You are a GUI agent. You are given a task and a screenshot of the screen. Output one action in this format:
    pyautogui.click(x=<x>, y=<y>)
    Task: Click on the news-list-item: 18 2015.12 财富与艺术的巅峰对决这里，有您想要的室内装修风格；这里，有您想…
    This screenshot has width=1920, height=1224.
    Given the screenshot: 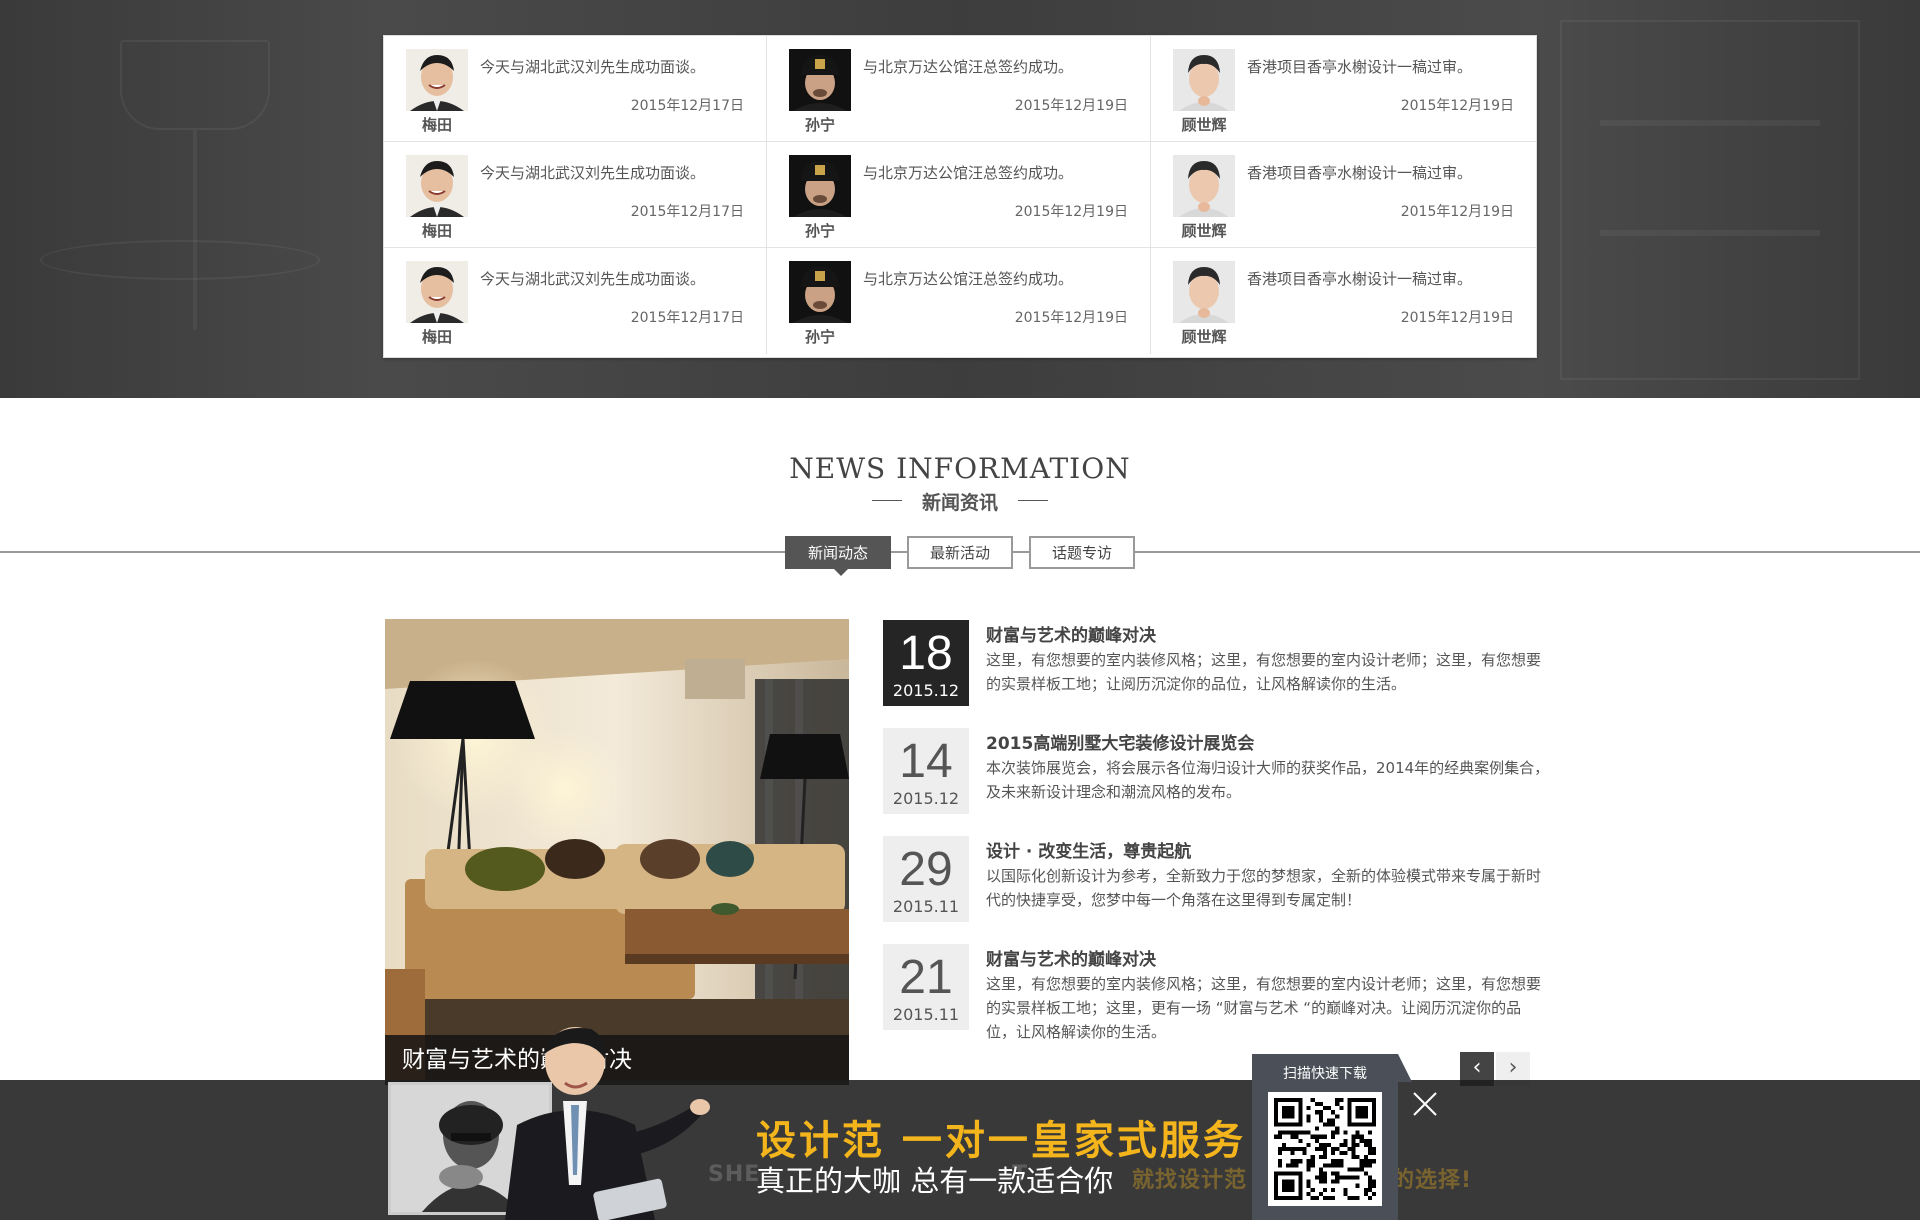 What is the action you would take?
    pyautogui.click(x=1213, y=665)
    